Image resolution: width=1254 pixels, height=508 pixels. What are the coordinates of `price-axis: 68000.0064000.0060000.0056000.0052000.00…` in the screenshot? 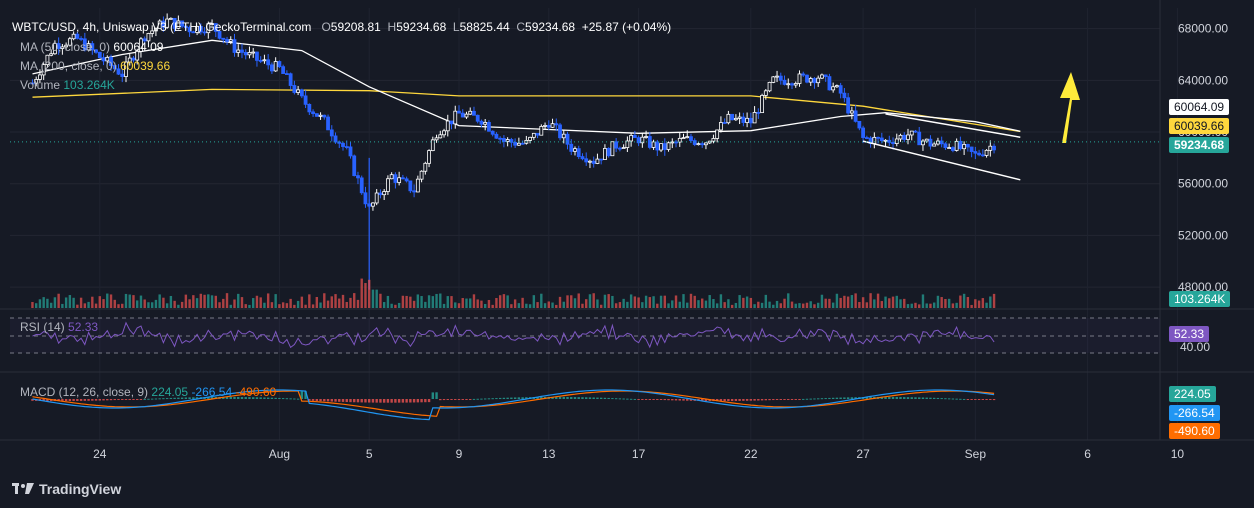 It's located at (1203, 158).